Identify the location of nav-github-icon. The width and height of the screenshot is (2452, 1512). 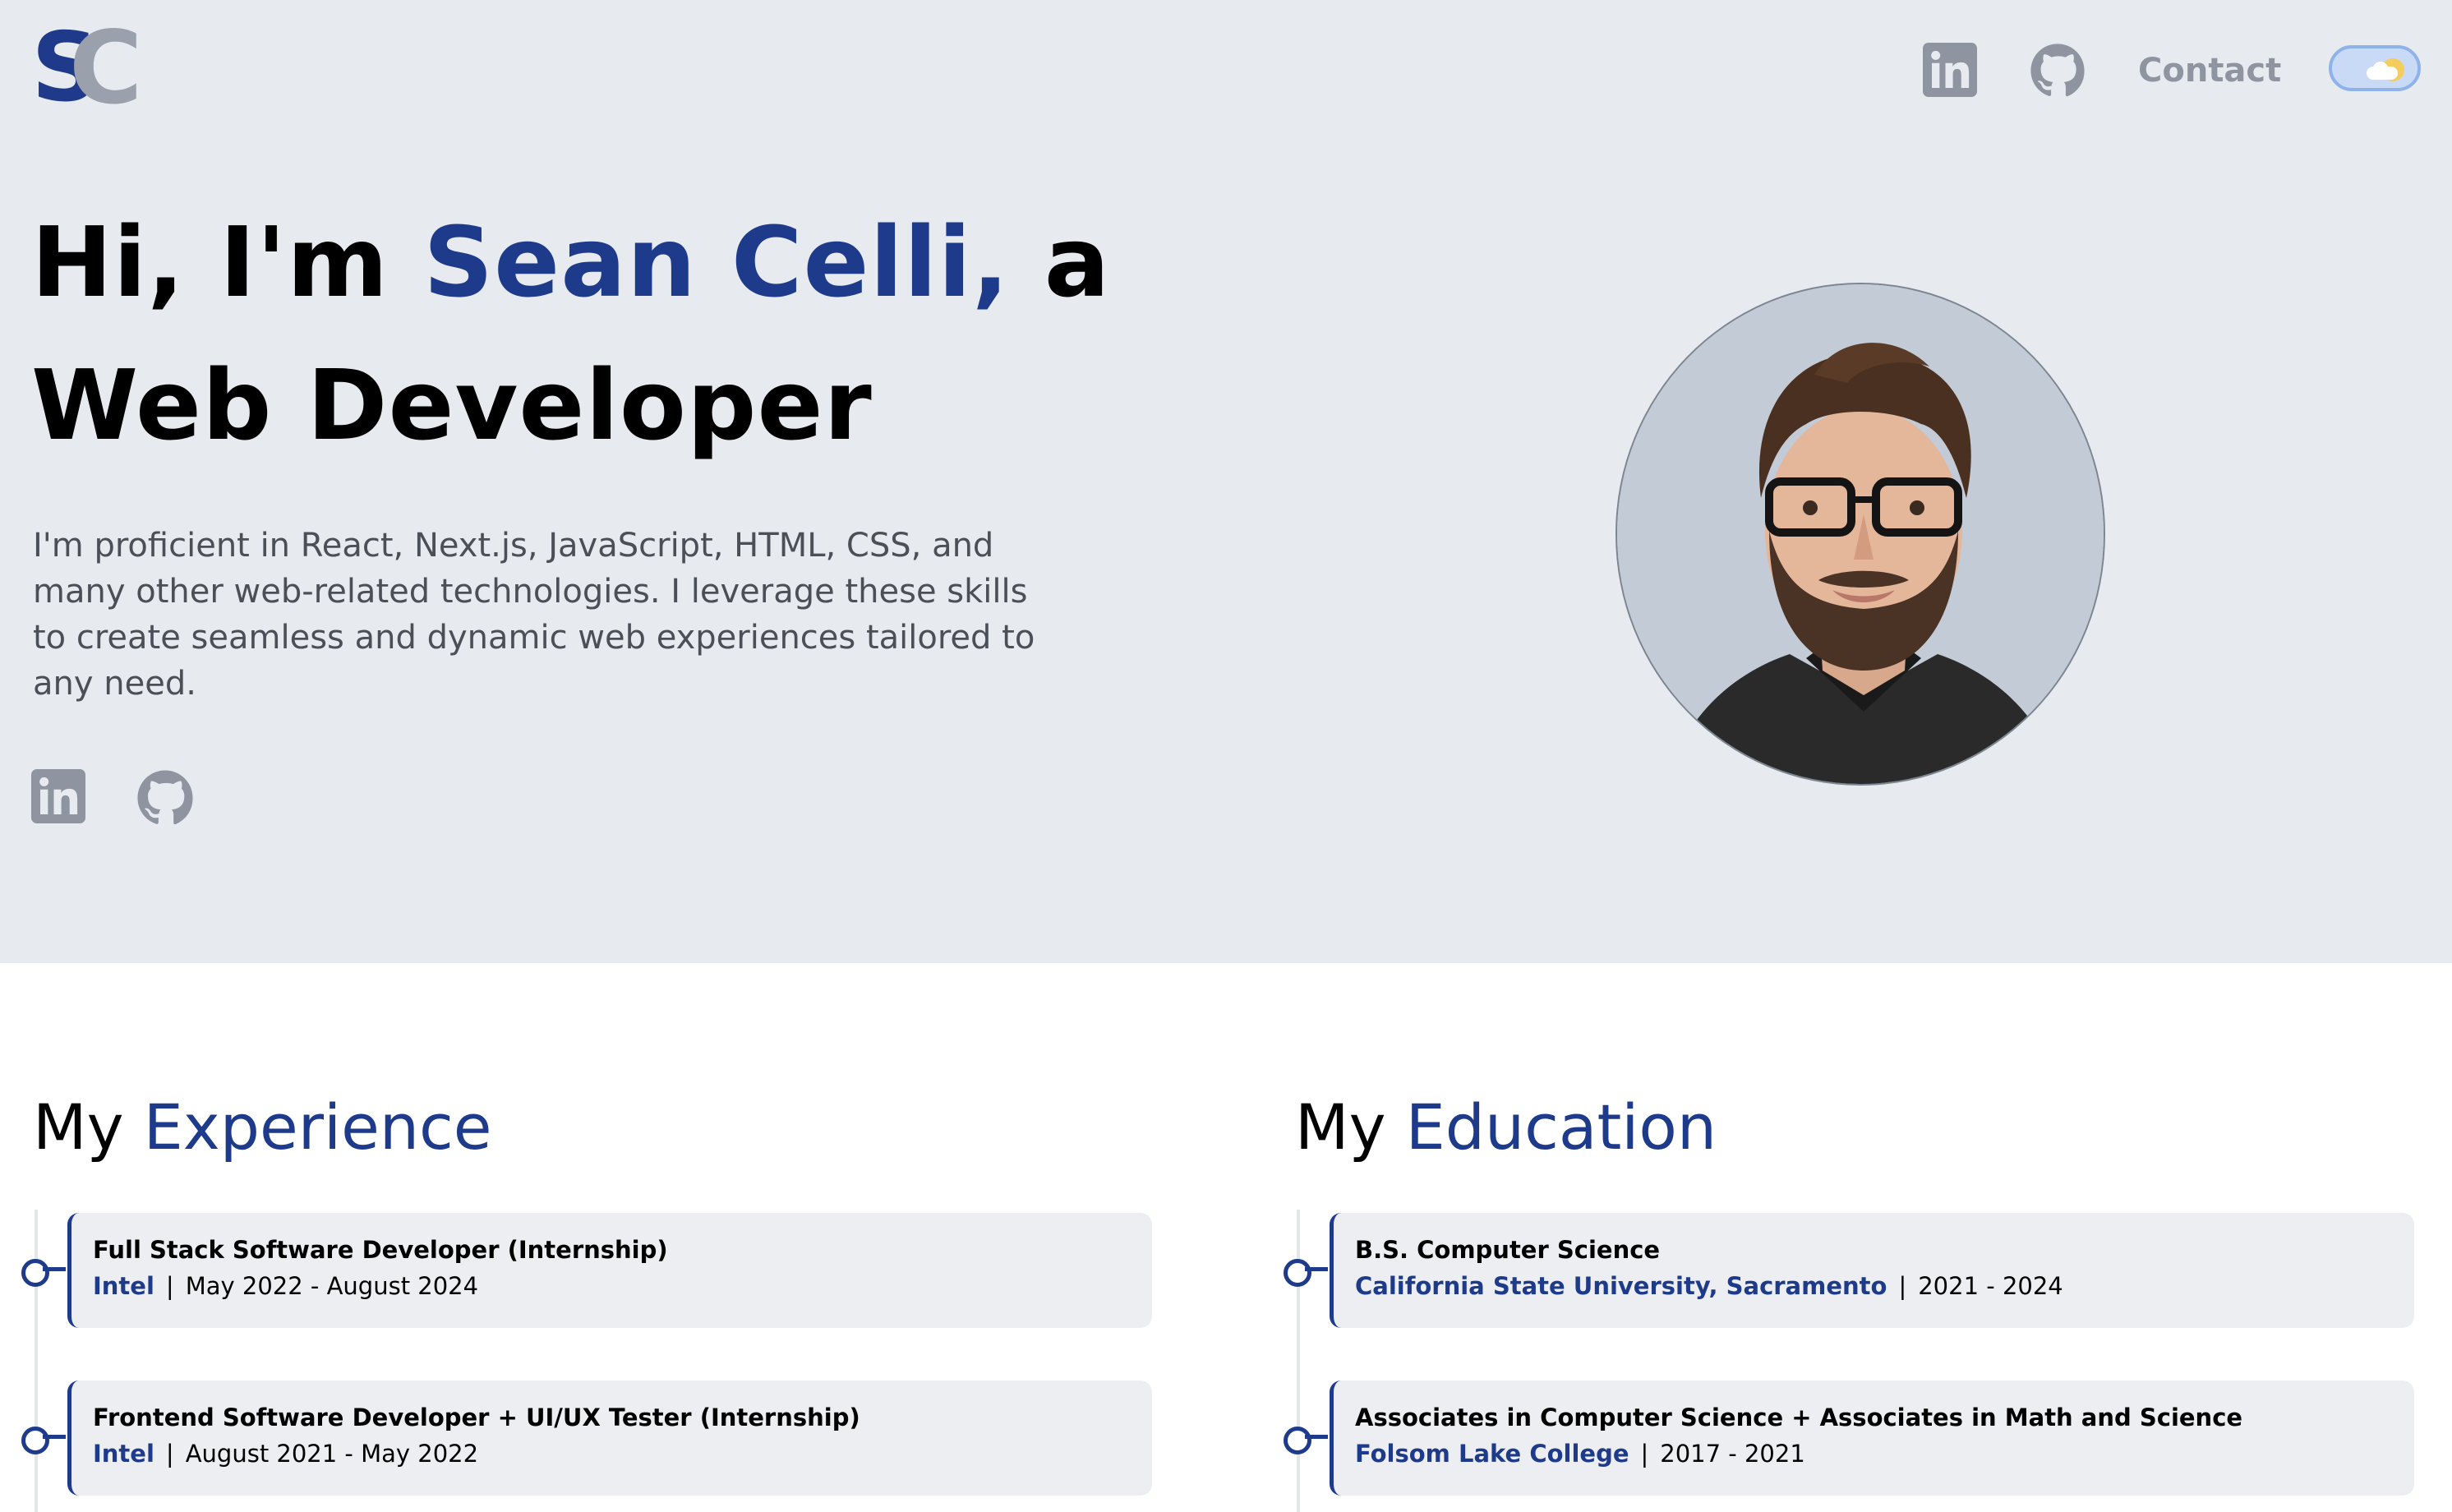
(2057, 70).